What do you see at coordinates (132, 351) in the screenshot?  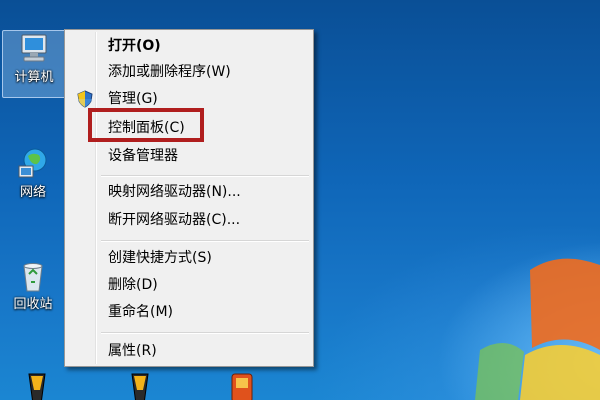 I see `menu-item-label: 属性(R)` at bounding box center [132, 351].